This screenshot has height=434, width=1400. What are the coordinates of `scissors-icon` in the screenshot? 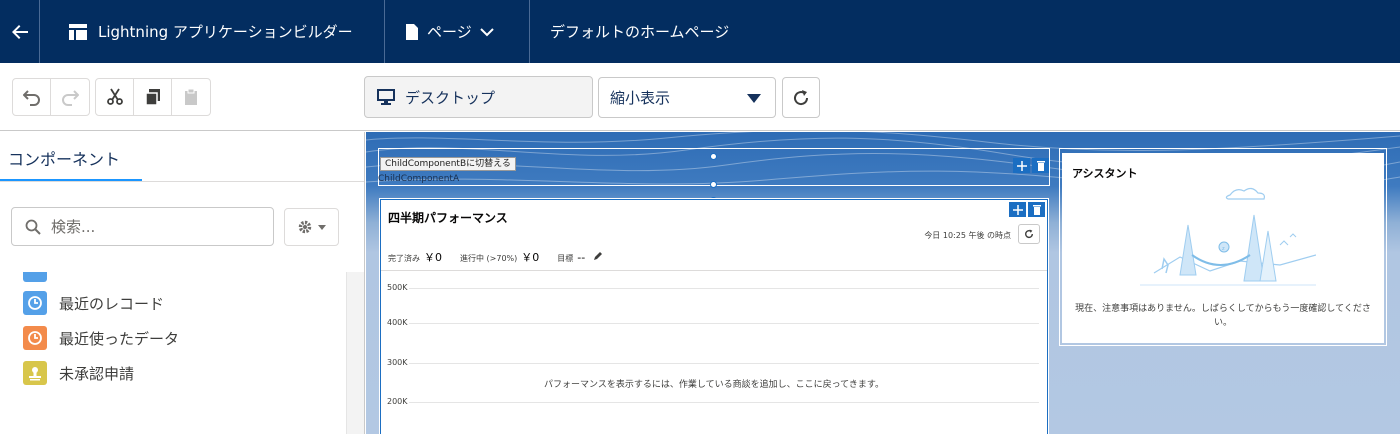 It's located at (114, 96).